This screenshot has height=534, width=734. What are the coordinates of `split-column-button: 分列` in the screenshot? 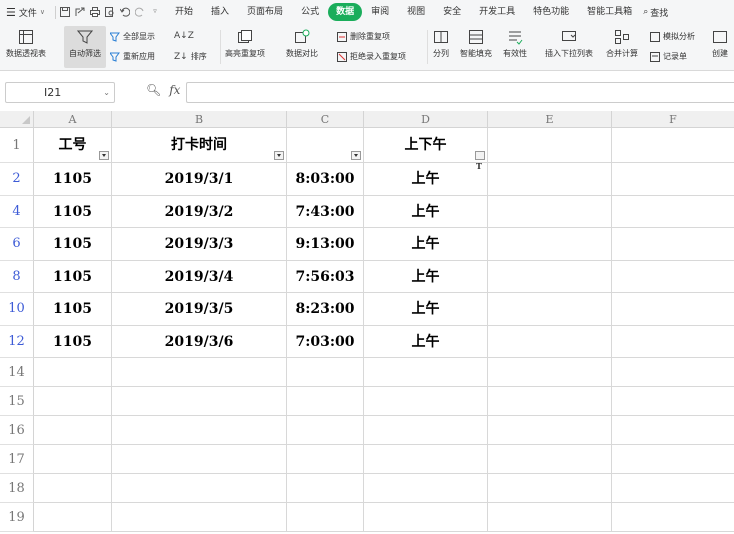 It's located at (441, 41).